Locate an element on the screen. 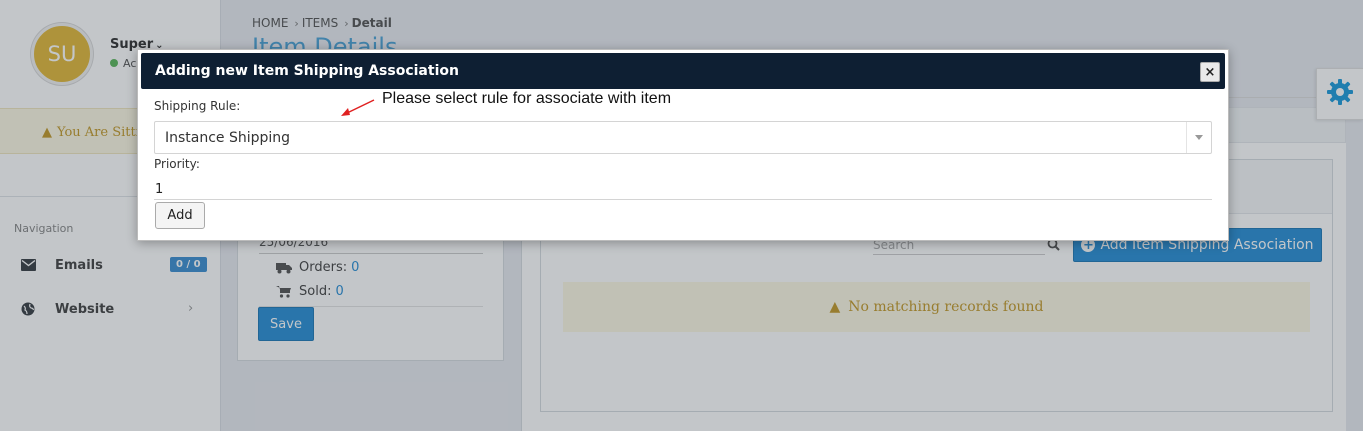  close-button: × is located at coordinates (1210, 72).